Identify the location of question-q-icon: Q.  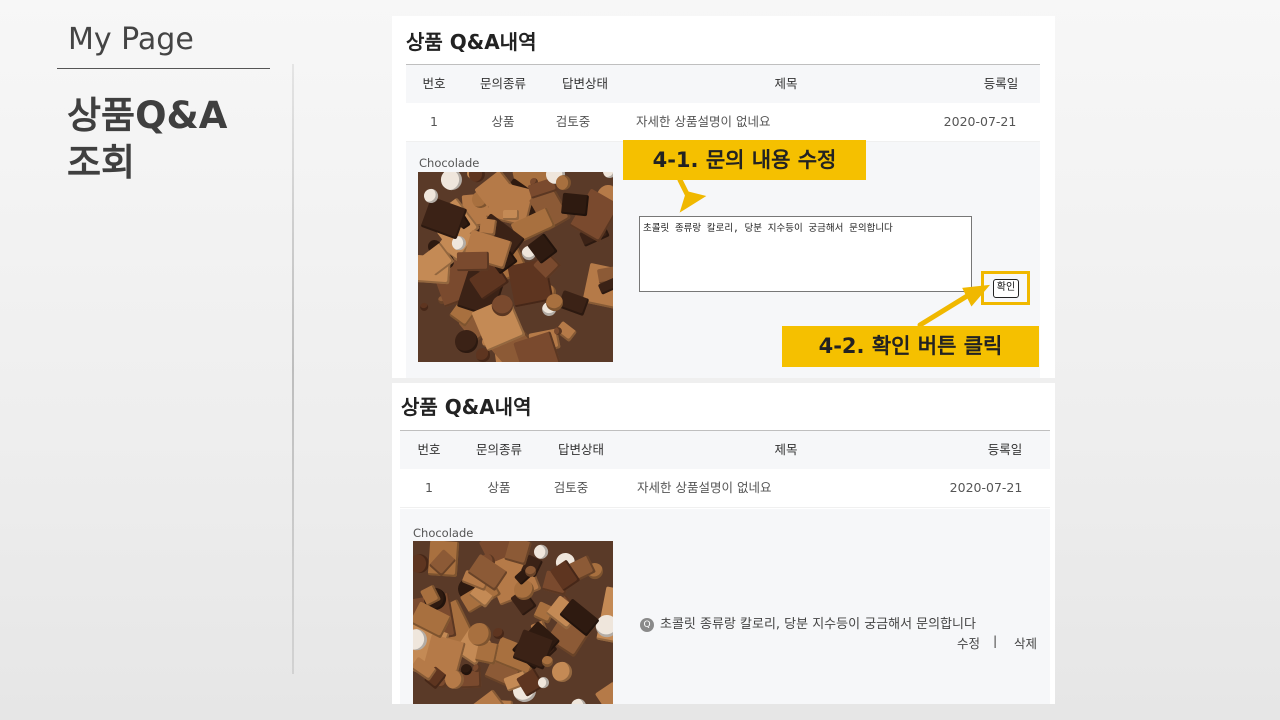
(647, 625).